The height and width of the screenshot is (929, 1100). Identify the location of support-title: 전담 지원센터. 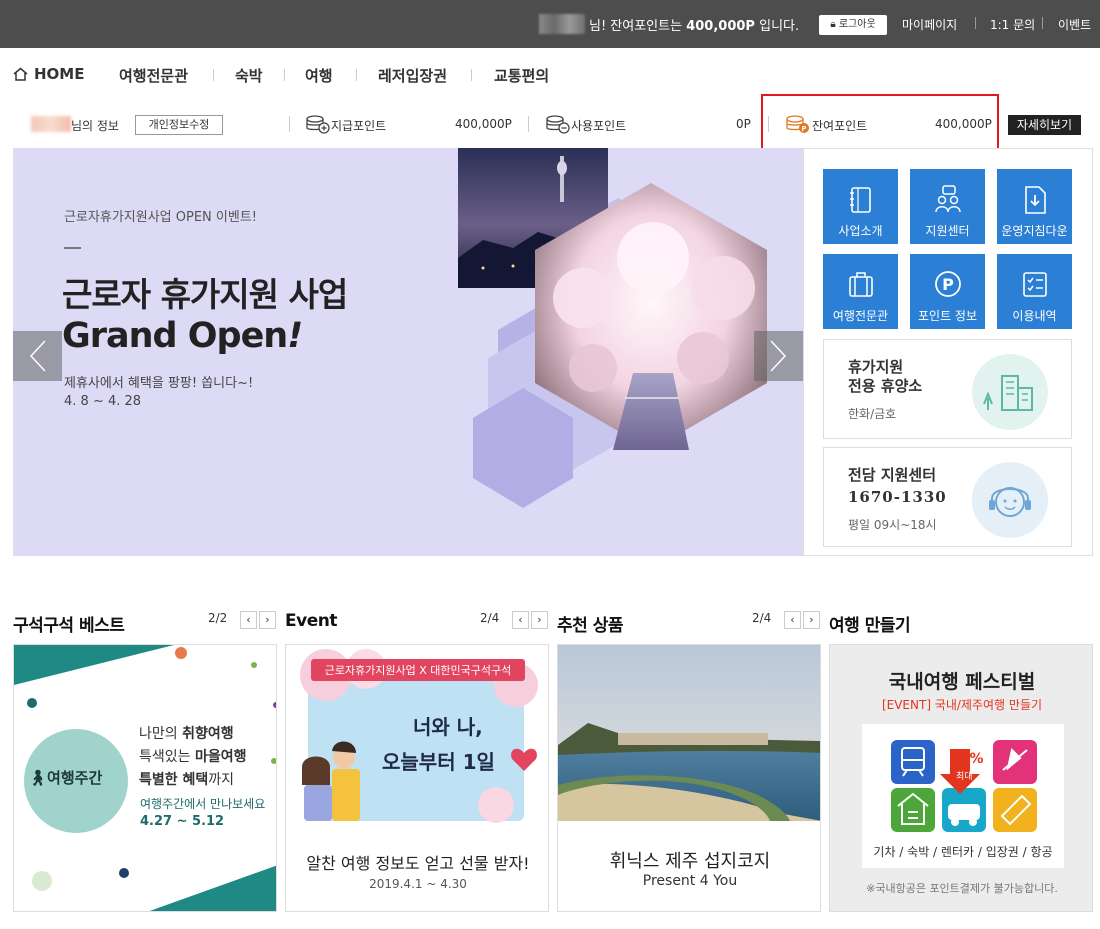
(892, 475).